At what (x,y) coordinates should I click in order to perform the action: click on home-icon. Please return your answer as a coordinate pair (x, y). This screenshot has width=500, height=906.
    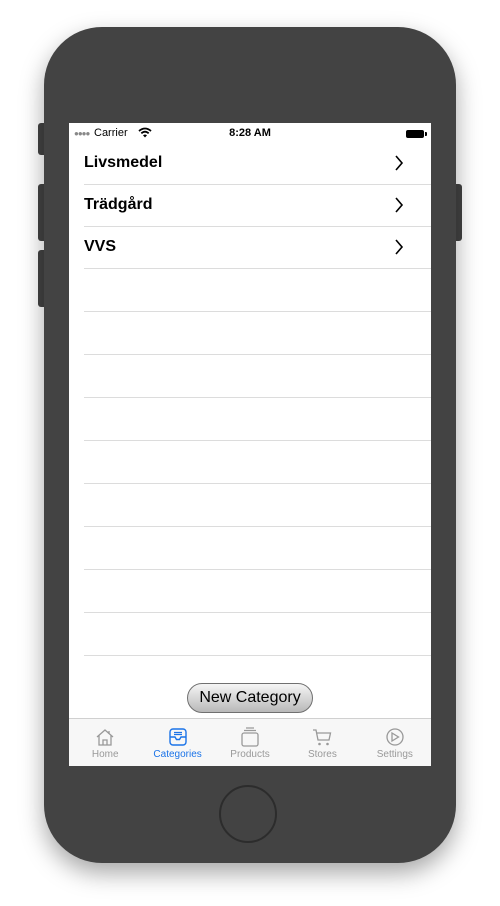
    Looking at the image, I should click on (105, 737).